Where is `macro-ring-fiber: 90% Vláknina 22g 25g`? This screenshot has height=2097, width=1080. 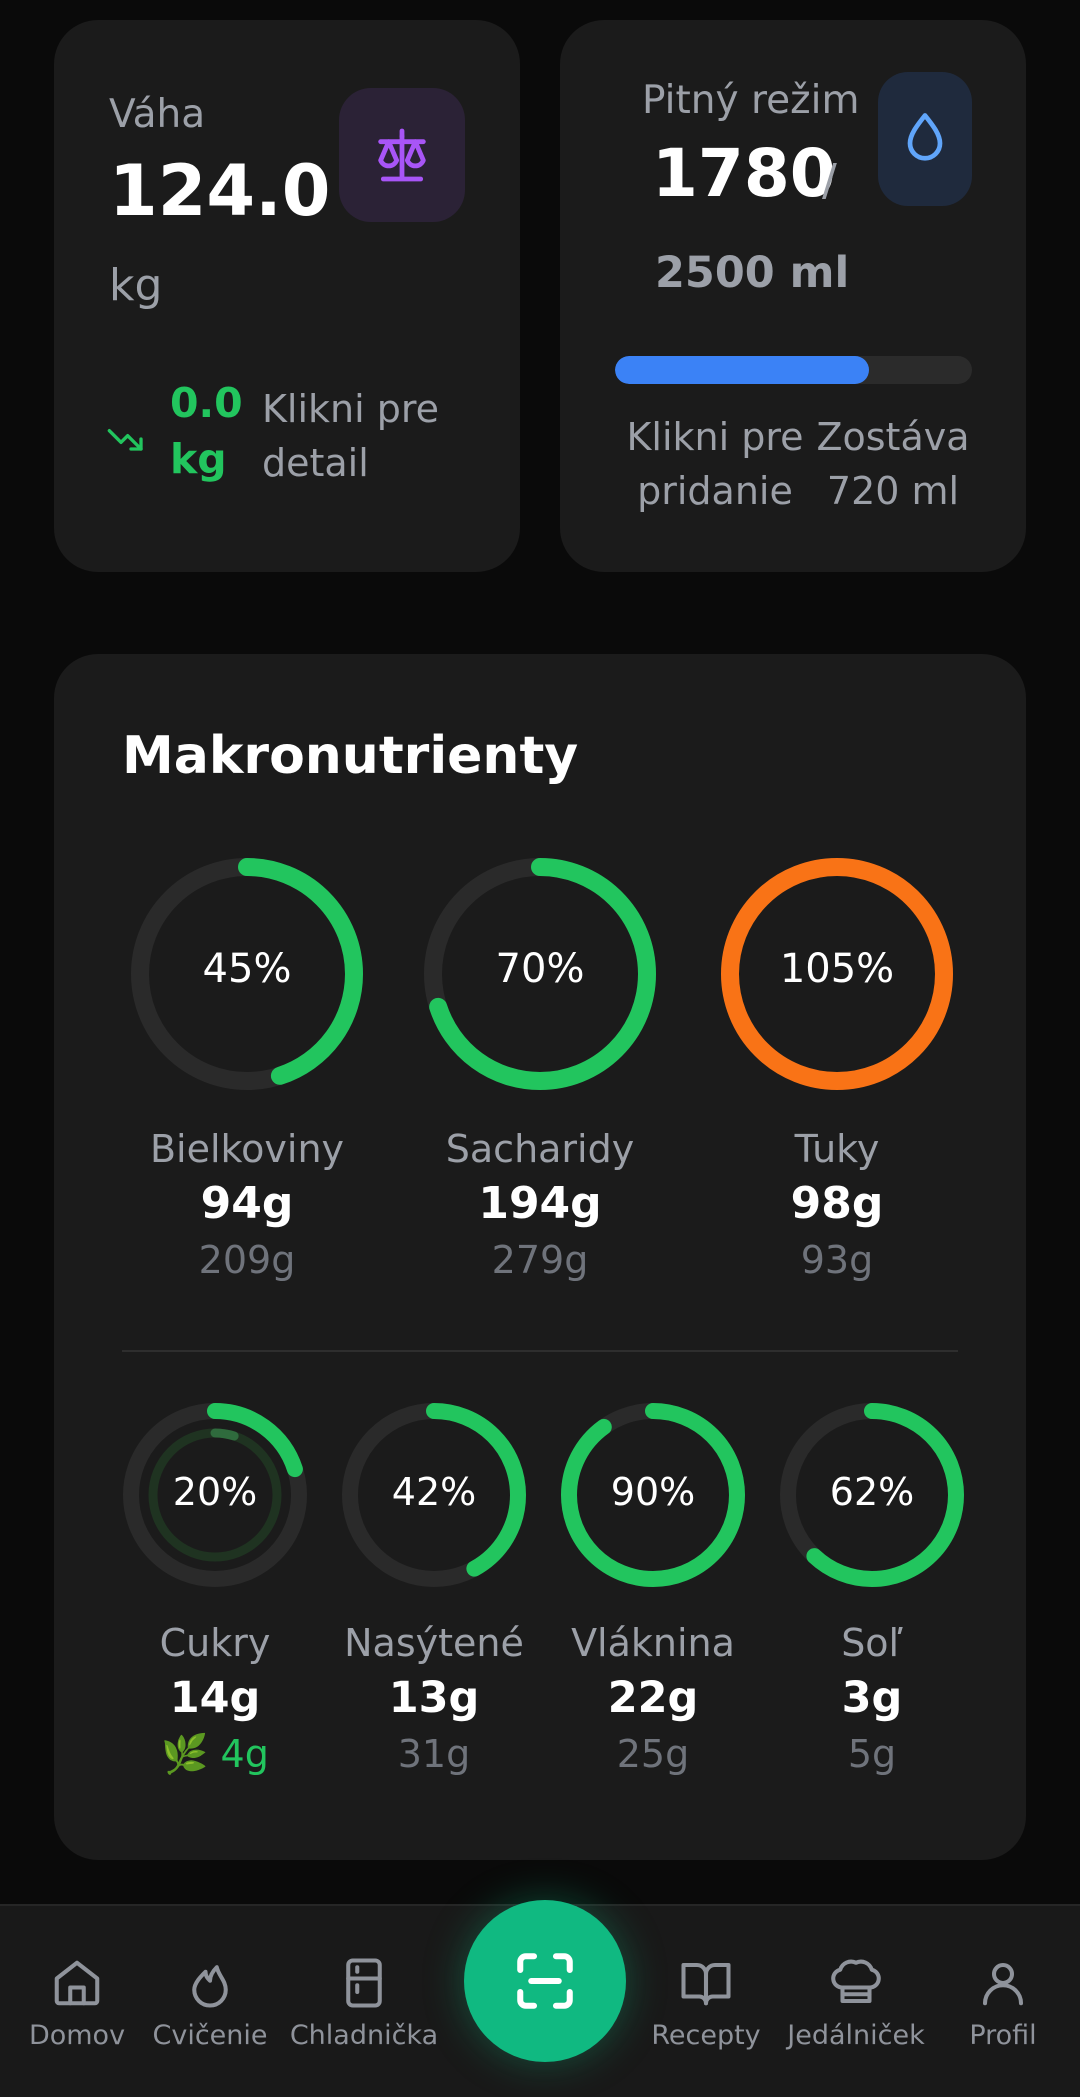 macro-ring-fiber: 90% Vláknina 22g 25g is located at coordinates (653, 1590).